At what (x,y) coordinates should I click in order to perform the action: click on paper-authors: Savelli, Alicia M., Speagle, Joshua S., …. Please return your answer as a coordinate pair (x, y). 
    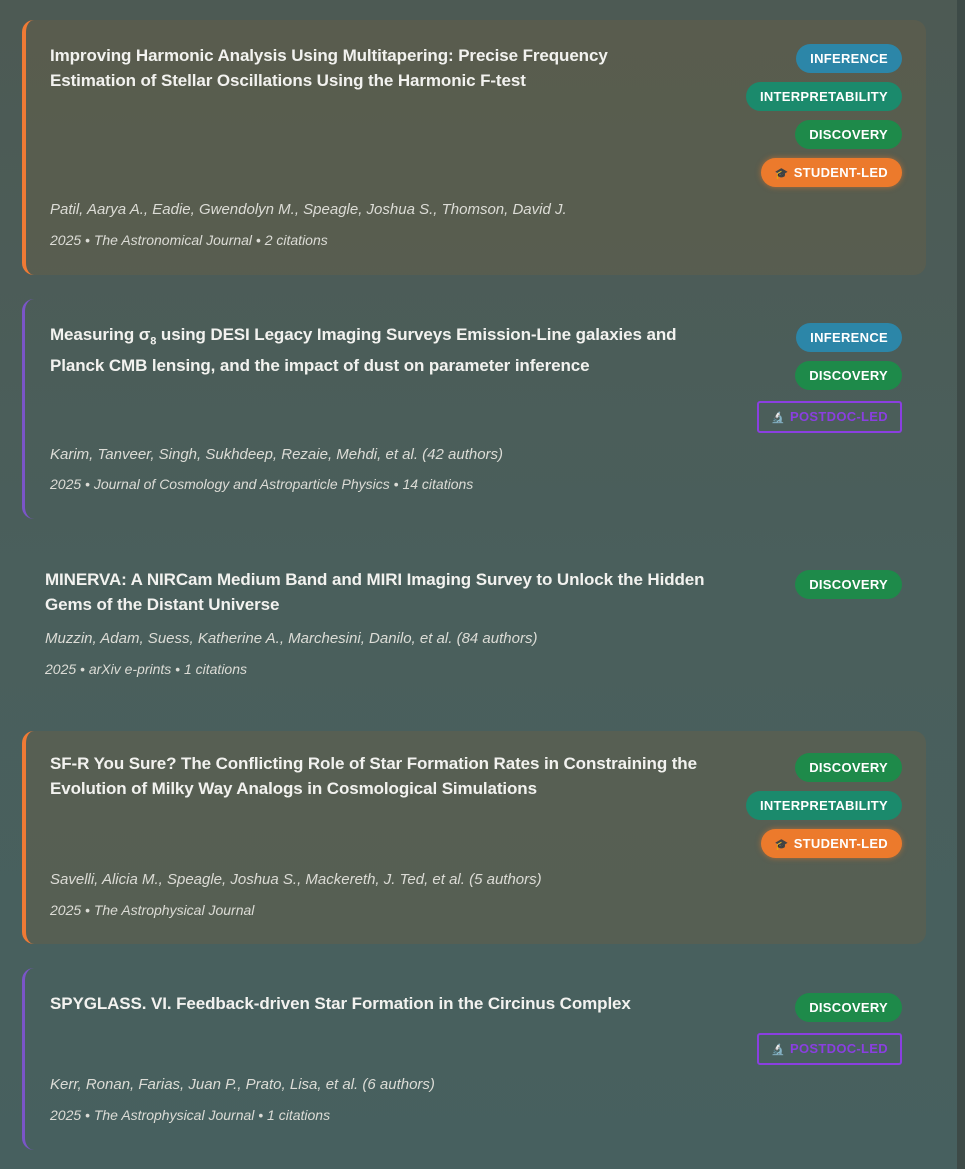
    Looking at the image, I should click on (296, 879).